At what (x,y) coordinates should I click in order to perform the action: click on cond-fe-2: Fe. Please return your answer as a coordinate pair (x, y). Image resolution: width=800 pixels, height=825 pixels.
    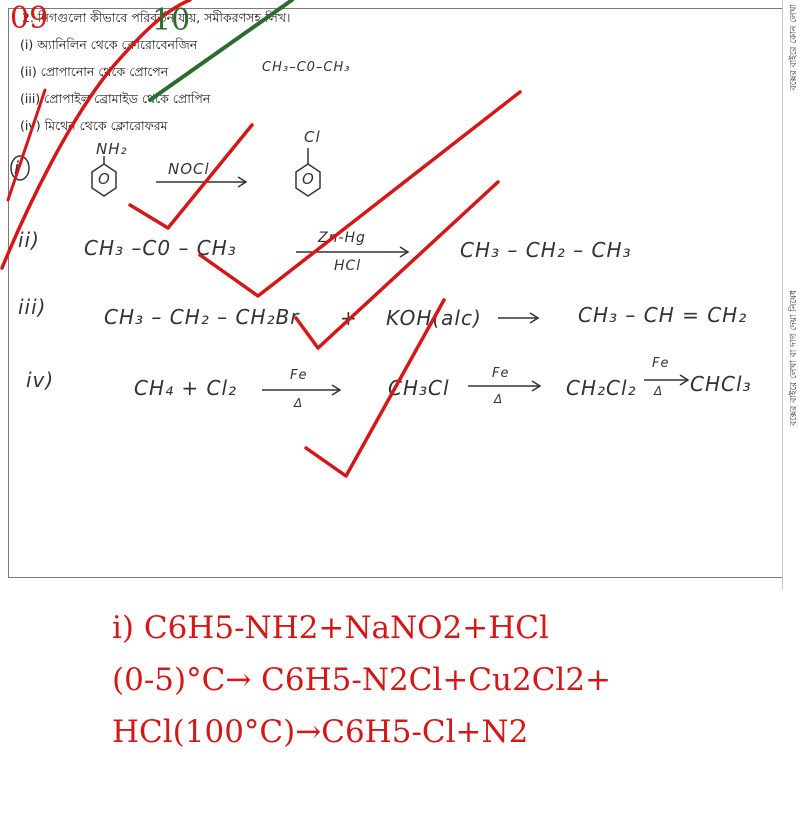
    Looking at the image, I should click on (501, 373).